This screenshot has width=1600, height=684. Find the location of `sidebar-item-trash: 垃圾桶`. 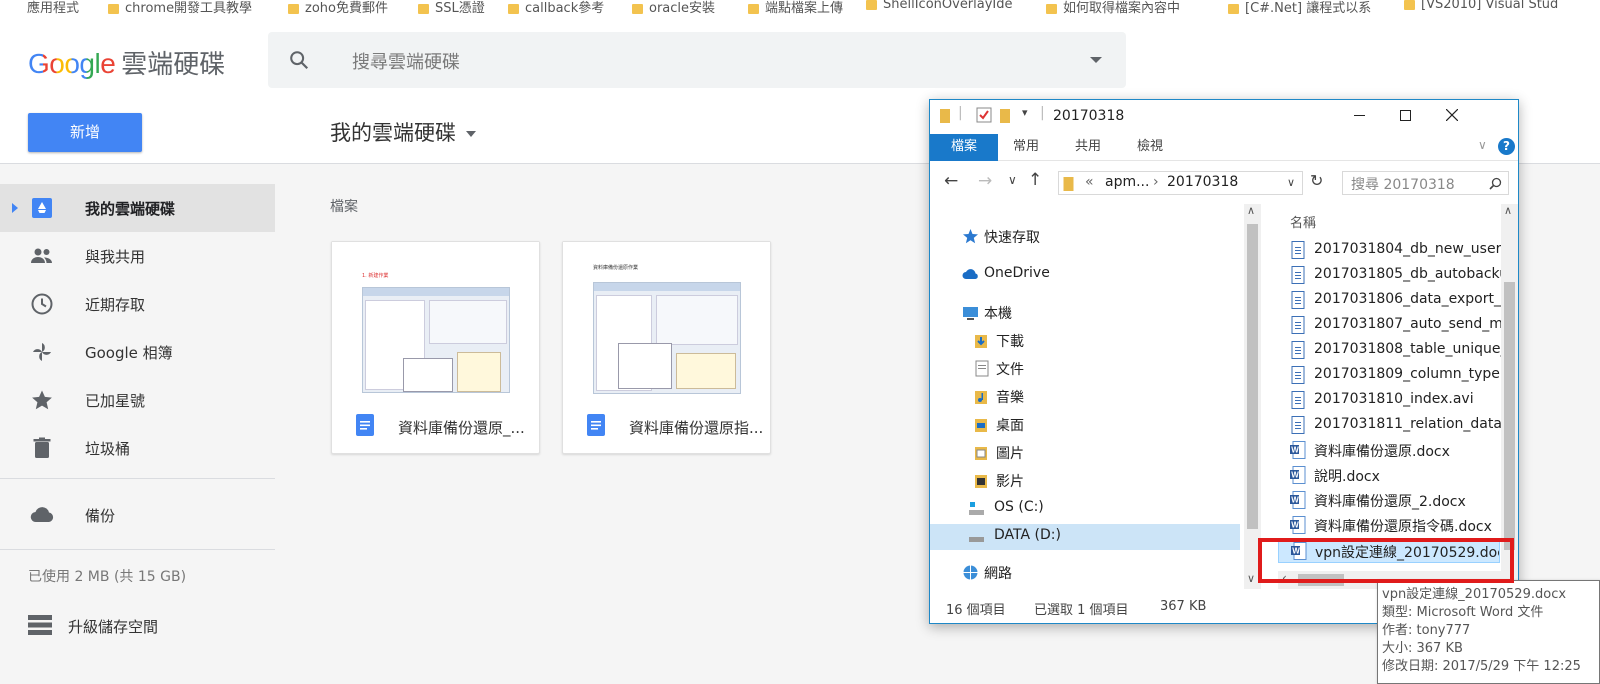

sidebar-item-trash: 垃圾桶 is located at coordinates (137, 448).